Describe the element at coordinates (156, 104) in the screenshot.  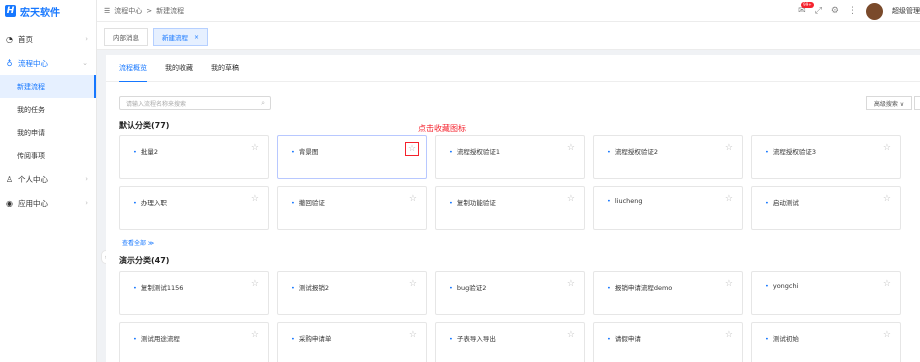
I see `search-placeholder: 请输入流程名称来搜索` at that location.